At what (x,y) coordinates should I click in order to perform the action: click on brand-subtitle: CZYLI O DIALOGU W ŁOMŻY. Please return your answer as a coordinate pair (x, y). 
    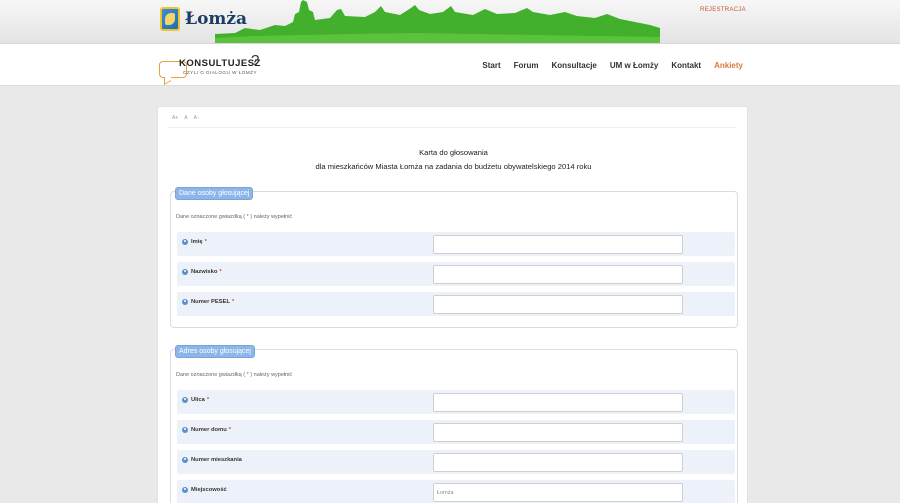
    Looking at the image, I should click on (220, 72).